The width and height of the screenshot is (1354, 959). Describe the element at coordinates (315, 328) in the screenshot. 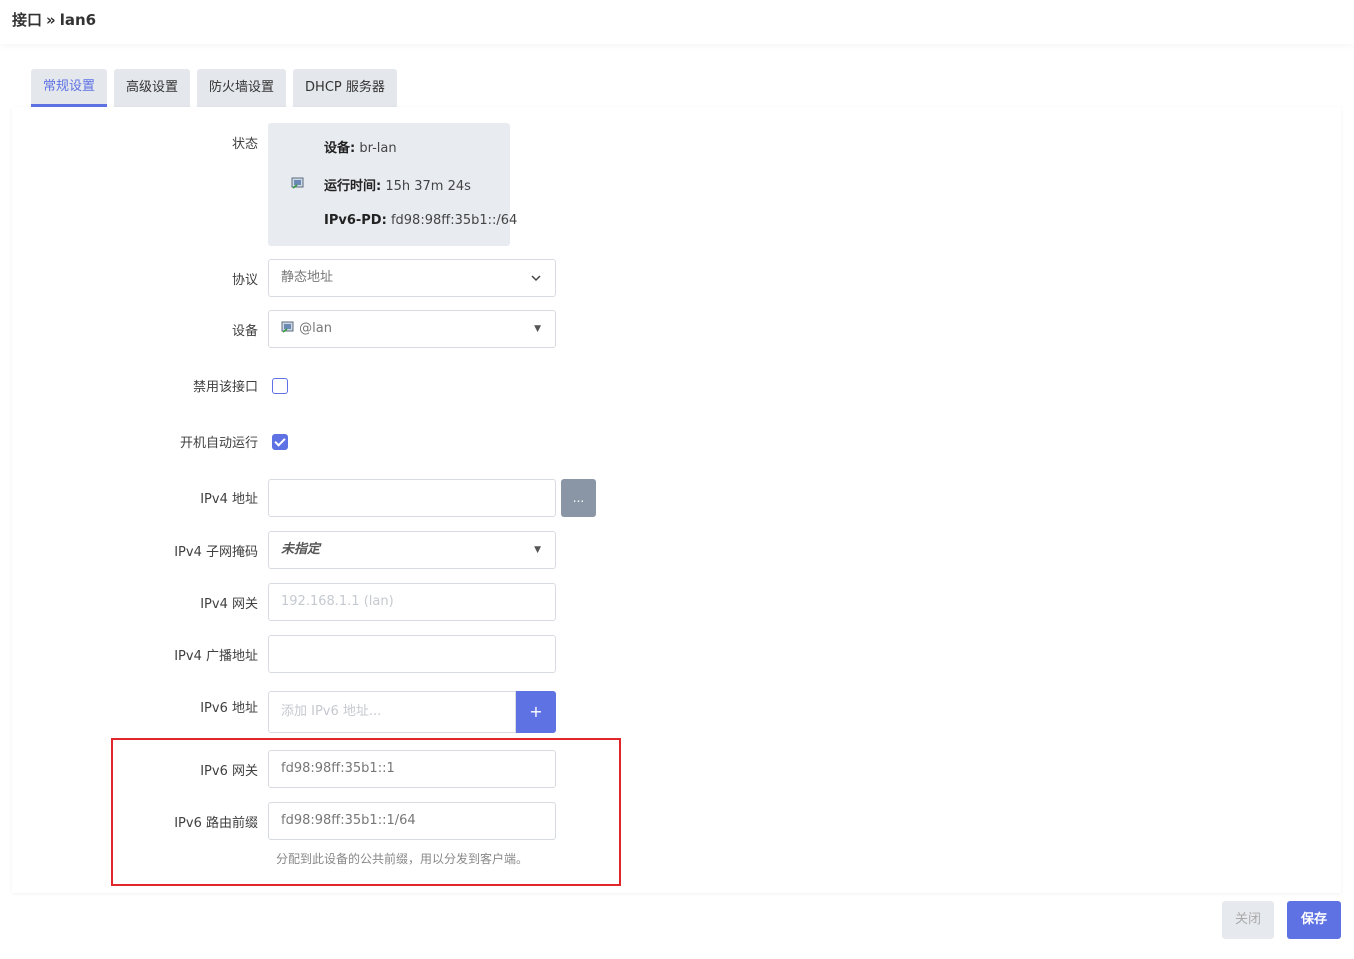

I see `device-value: @lan` at that location.